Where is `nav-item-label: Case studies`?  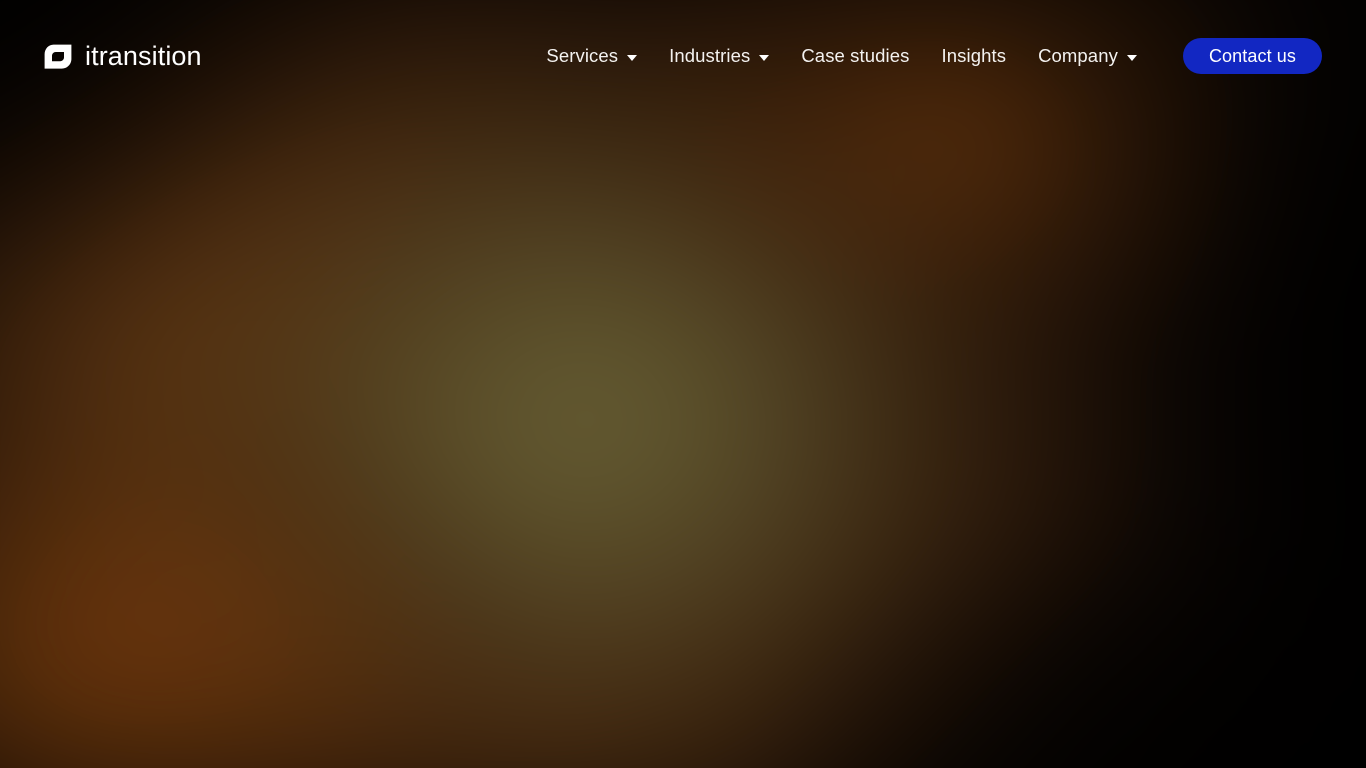 nav-item-label: Case studies is located at coordinates (855, 55).